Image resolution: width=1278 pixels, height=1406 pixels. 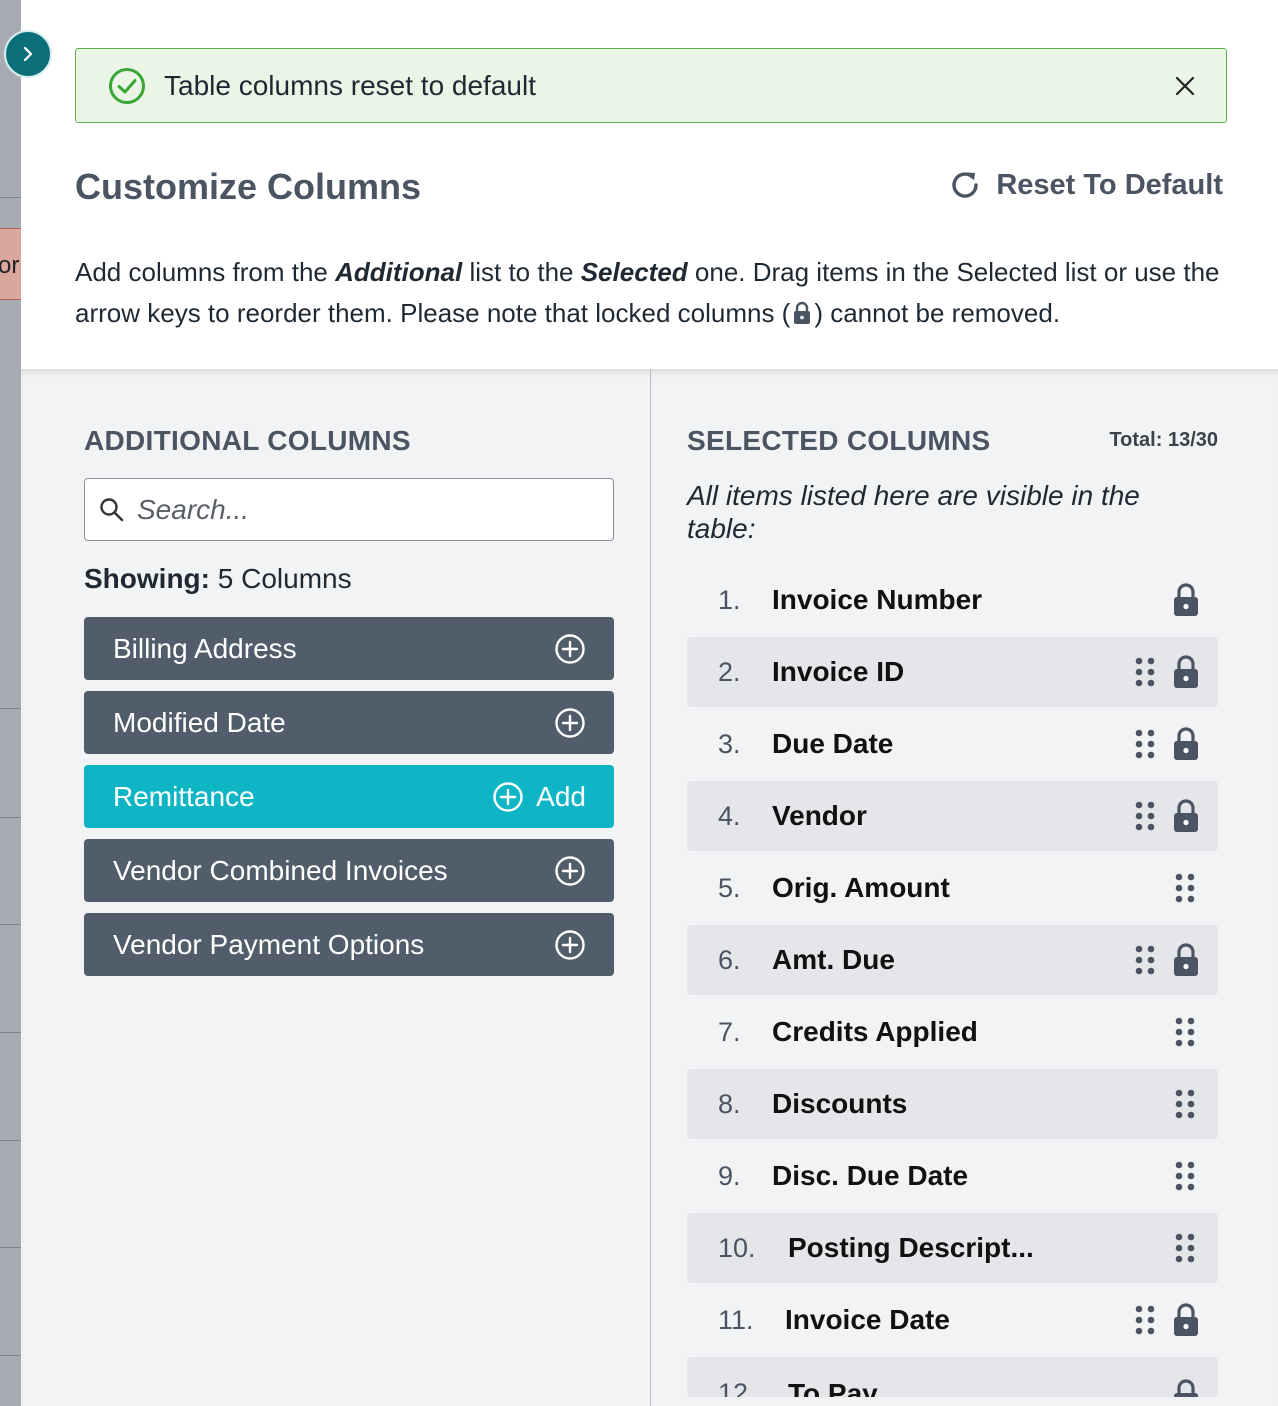 I want to click on showing-count: Showing: 5 Columns, so click(x=218, y=578).